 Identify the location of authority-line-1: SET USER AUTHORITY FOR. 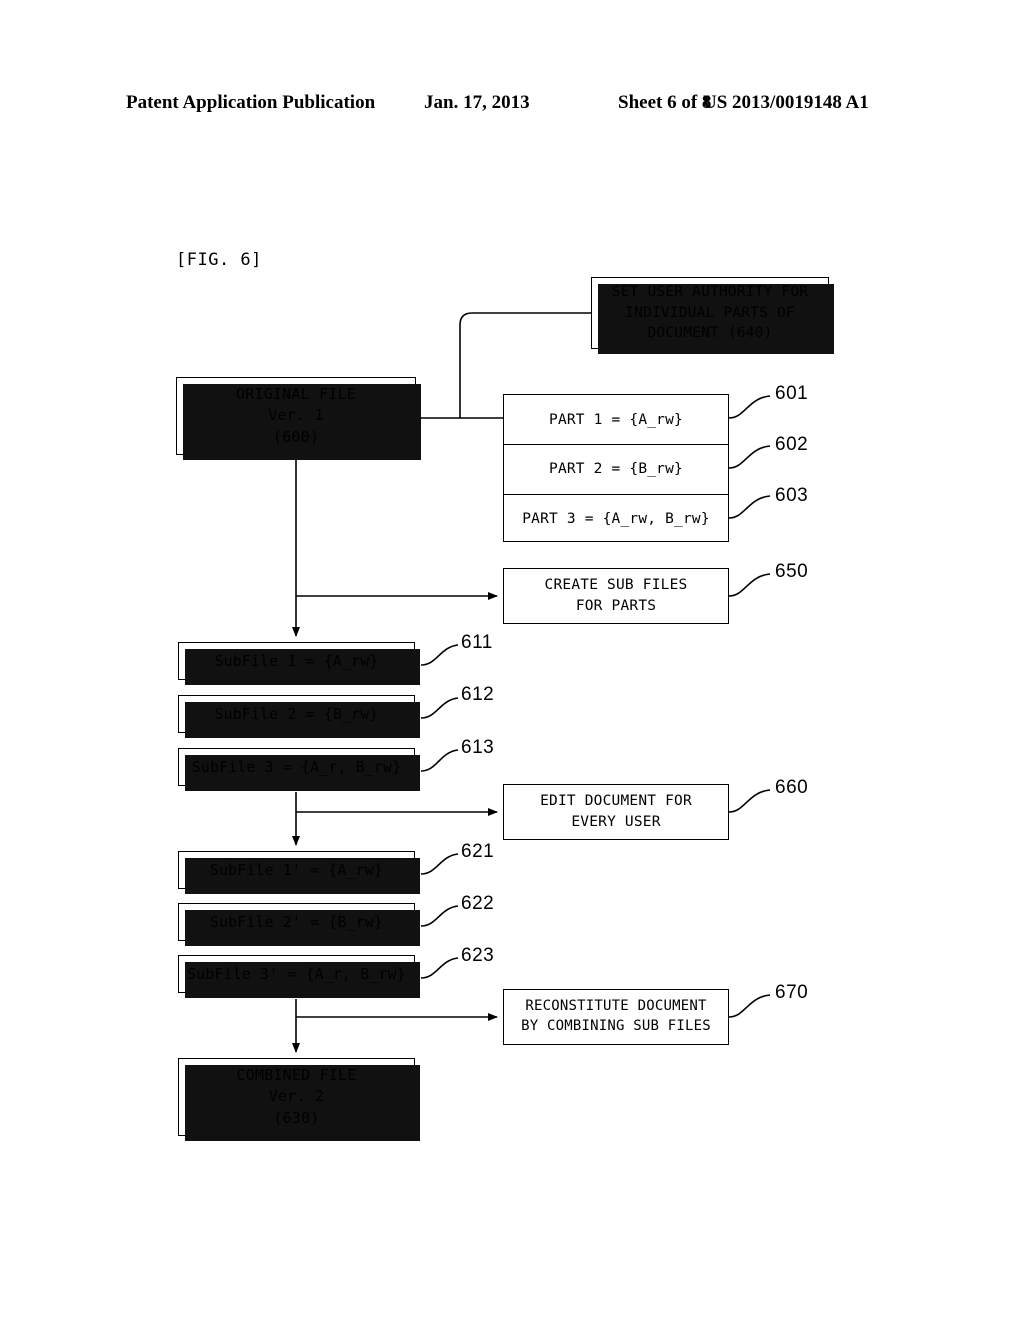
(710, 292).